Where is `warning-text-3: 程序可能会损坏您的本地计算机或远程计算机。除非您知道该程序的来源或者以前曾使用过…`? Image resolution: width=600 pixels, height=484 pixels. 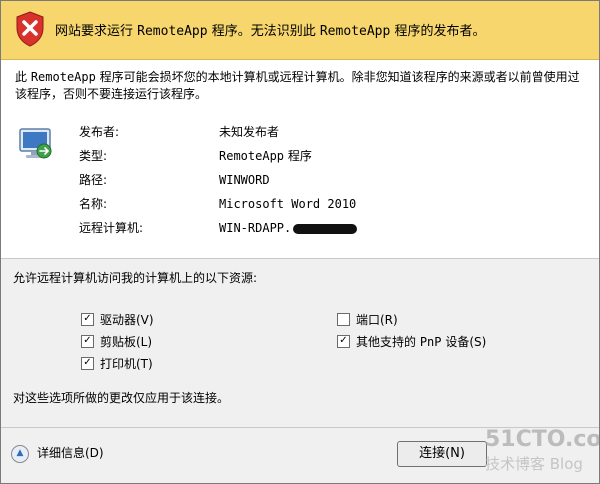 warning-text-3: 程序可能会损坏您的本地计算机或远程计算机。除非您知道该程序的来源或者以前曾使用过… is located at coordinates (297, 85).